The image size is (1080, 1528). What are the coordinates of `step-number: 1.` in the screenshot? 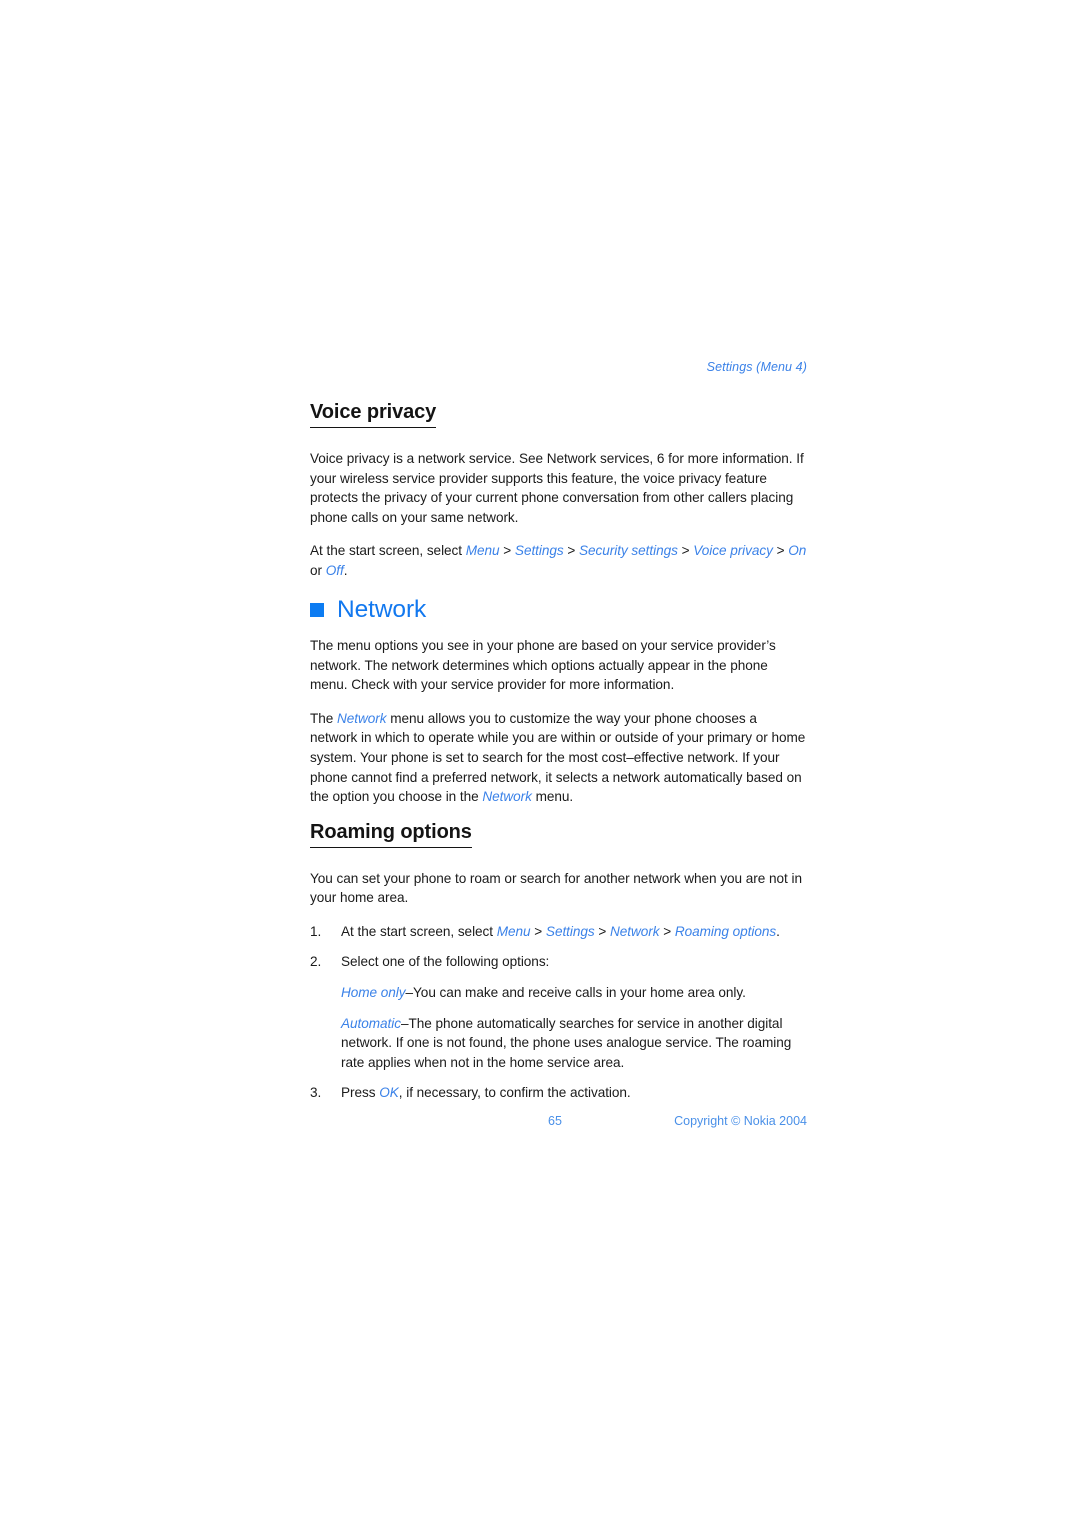 It's located at (316, 931).